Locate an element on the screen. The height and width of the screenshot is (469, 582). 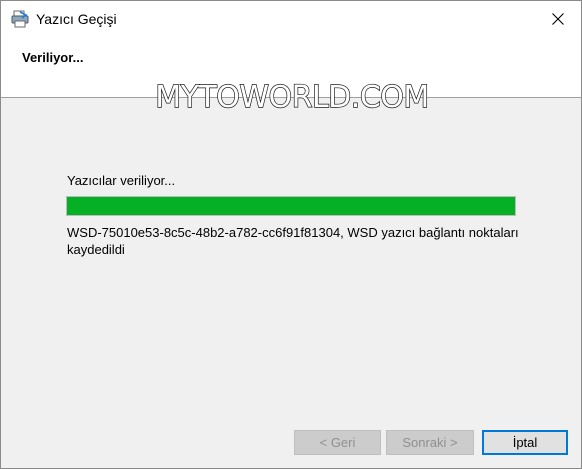
watermark-text: MYTOWORLD.COM is located at coordinates (292, 97).